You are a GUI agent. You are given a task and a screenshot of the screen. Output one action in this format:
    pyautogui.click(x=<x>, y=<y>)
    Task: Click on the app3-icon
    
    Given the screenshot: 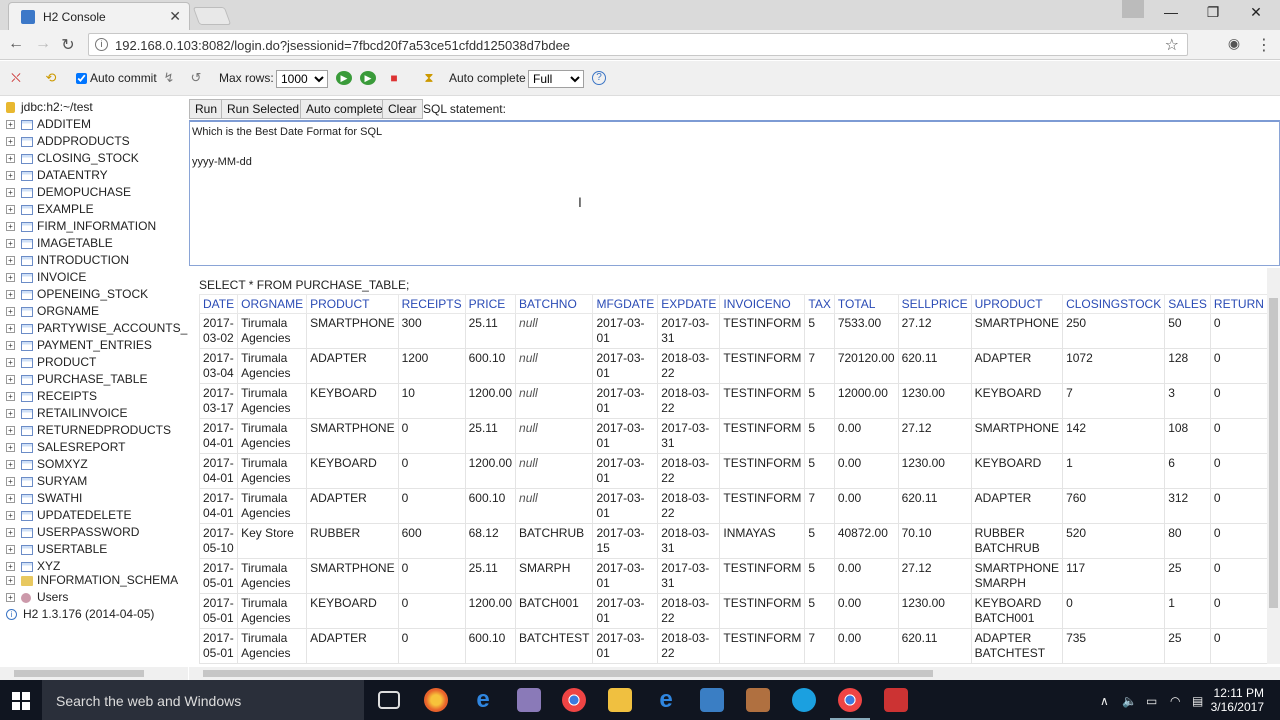 What is the action you would take?
    pyautogui.click(x=896, y=700)
    